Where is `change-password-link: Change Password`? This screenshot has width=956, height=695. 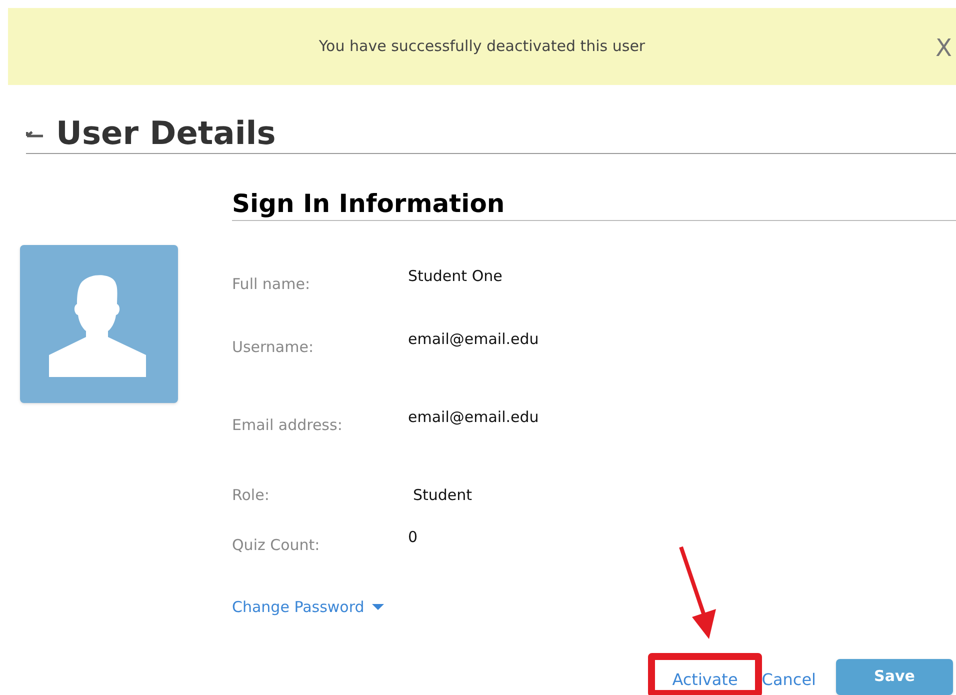
change-password-link: Change Password is located at coordinates (308, 607).